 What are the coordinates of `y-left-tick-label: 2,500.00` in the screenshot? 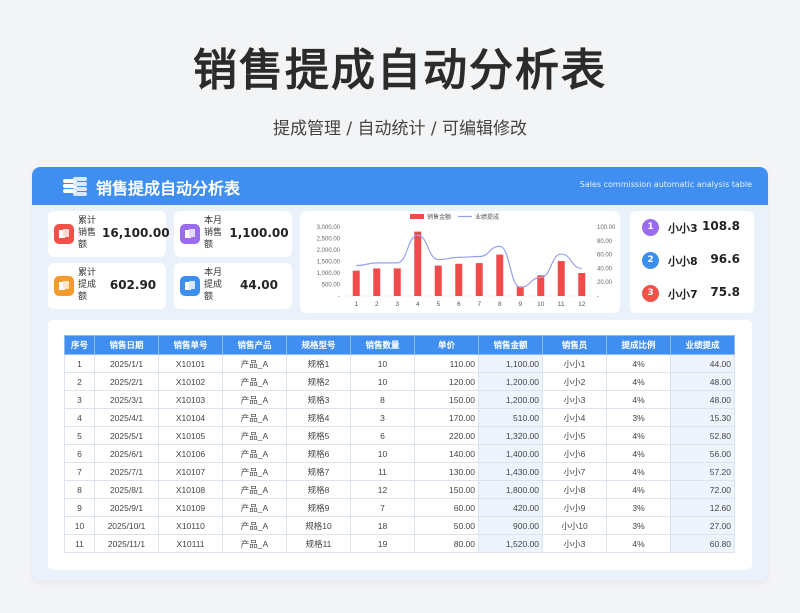 It's located at (329, 240).